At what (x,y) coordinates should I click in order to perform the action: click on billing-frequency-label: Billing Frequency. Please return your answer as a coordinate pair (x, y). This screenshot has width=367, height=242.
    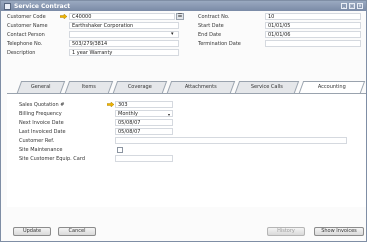
    Looking at the image, I should click on (40, 114).